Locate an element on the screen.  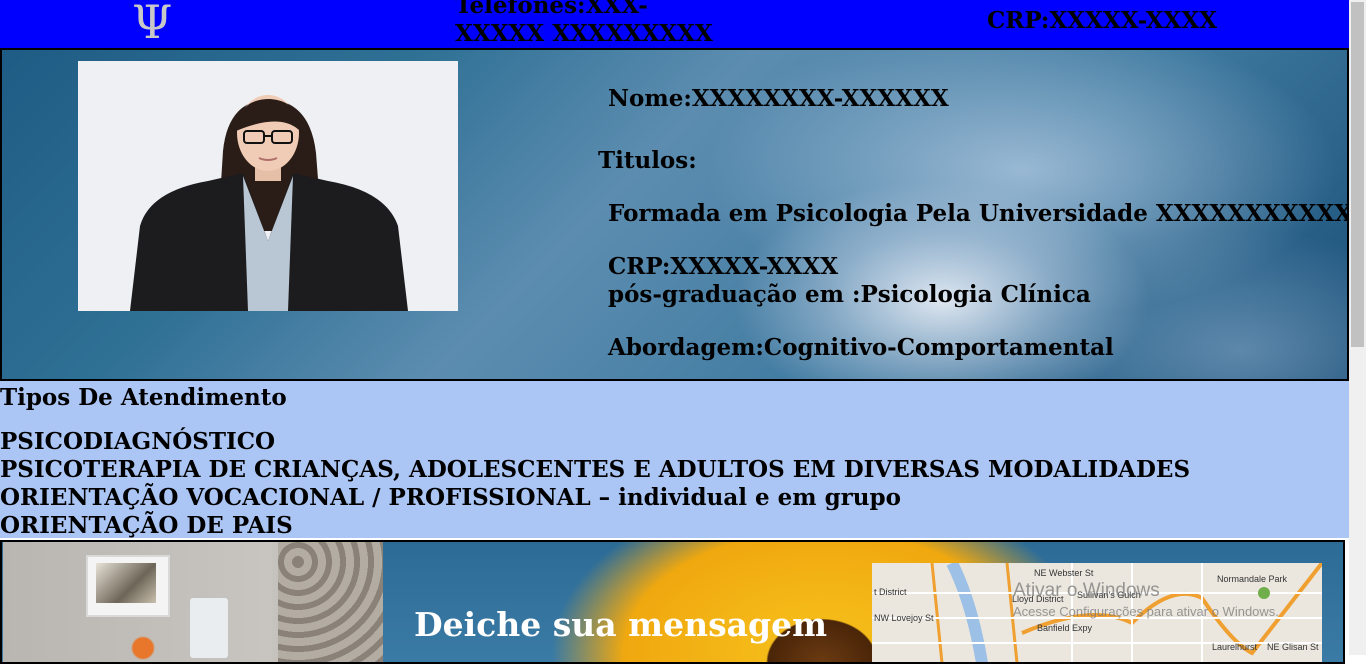
profile-crp: CRP:XXXXX-XXXX is located at coordinates (723, 266).